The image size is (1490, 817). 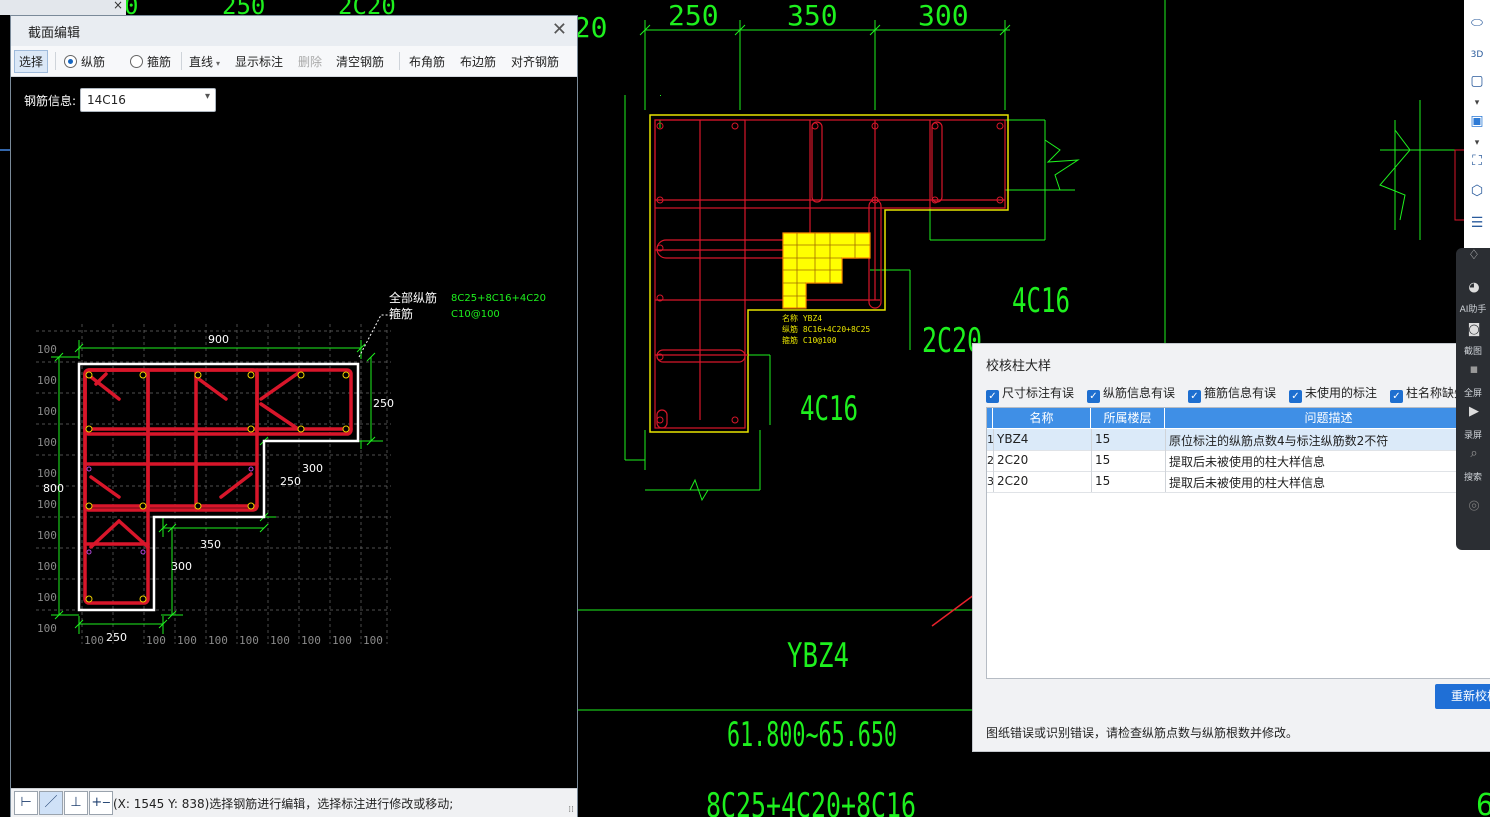 I want to click on camera-icon: ◙, so click(x=1474, y=330).